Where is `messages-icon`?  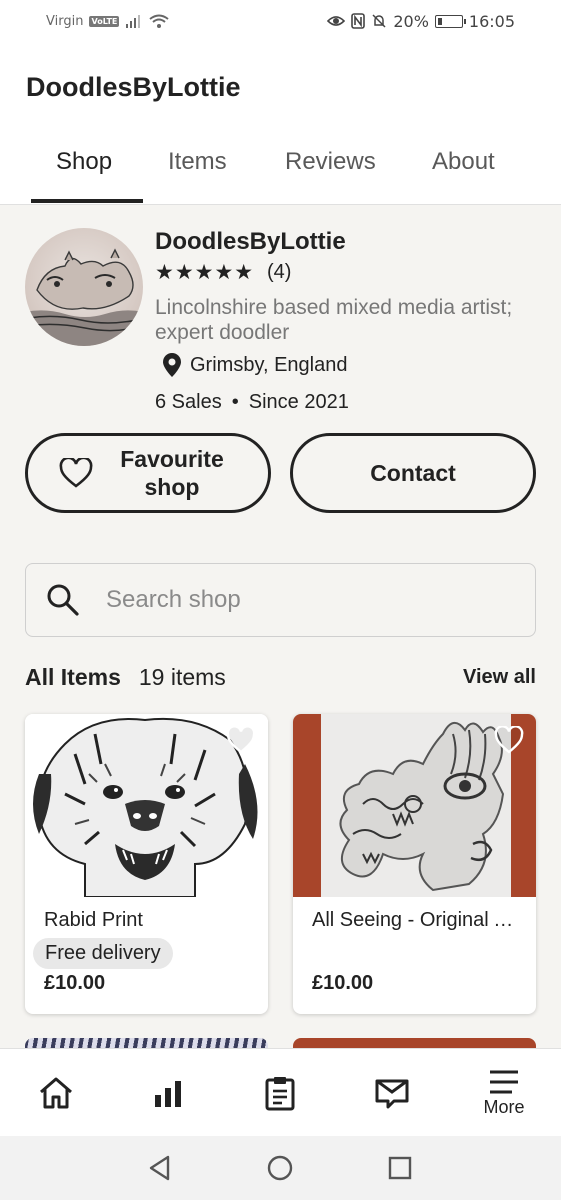
messages-icon is located at coordinates (392, 1094).